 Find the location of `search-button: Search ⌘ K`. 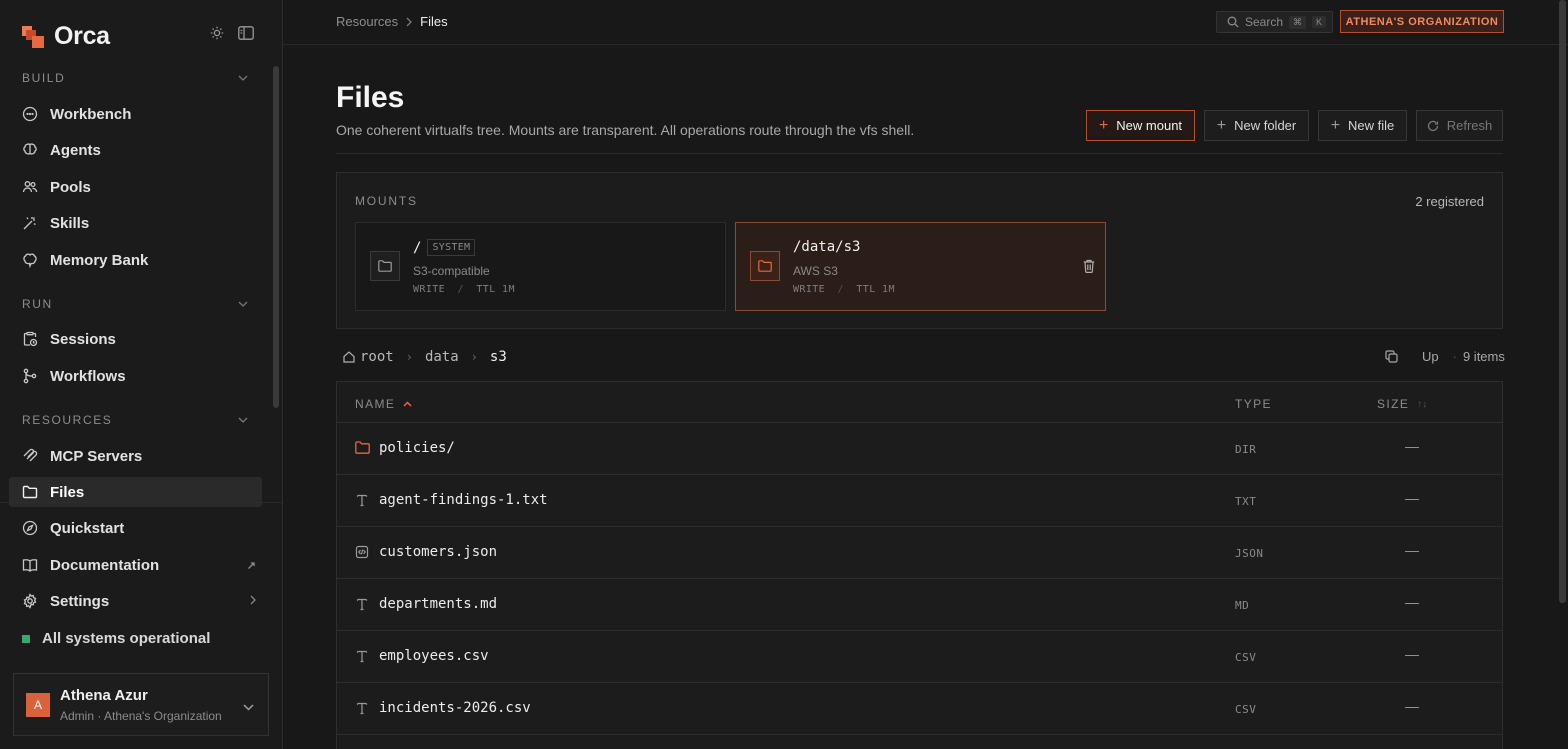

search-button: Search ⌘ K is located at coordinates (1274, 22).